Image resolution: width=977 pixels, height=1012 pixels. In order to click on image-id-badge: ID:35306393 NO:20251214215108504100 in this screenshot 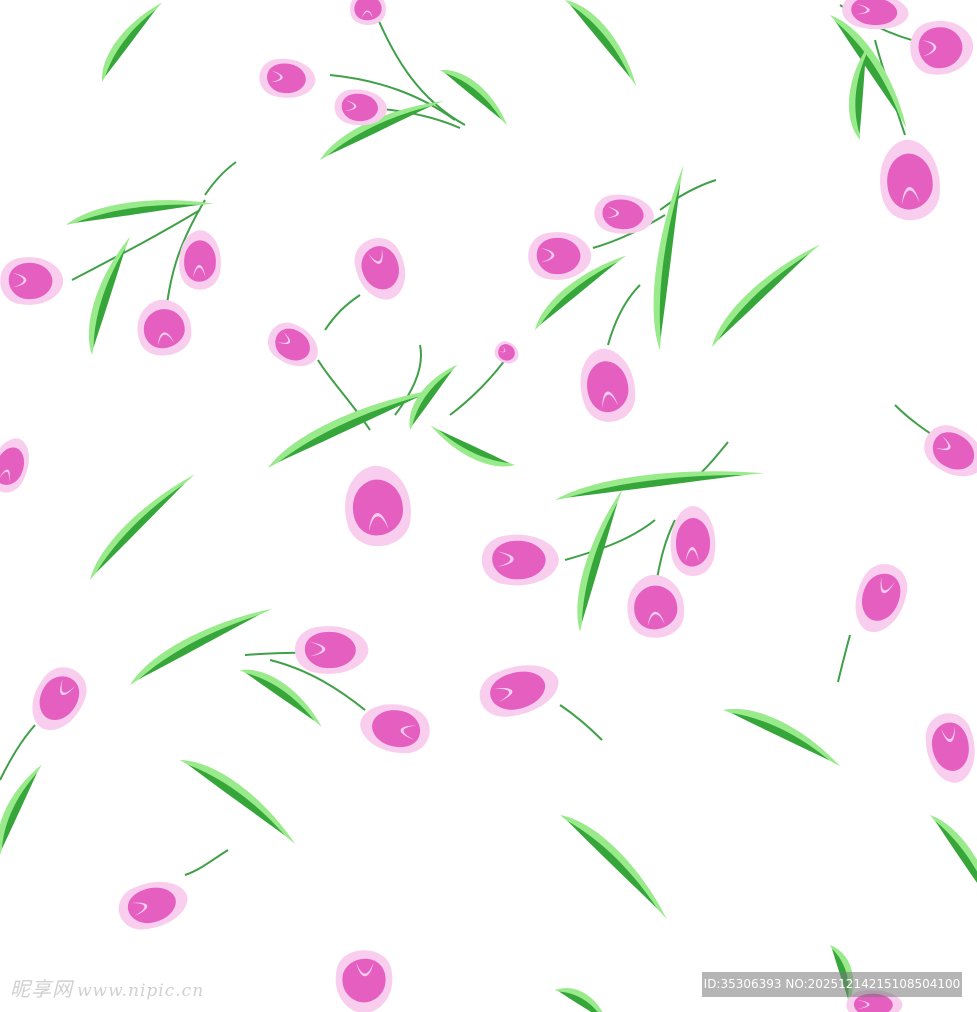, I will do `click(832, 984)`.